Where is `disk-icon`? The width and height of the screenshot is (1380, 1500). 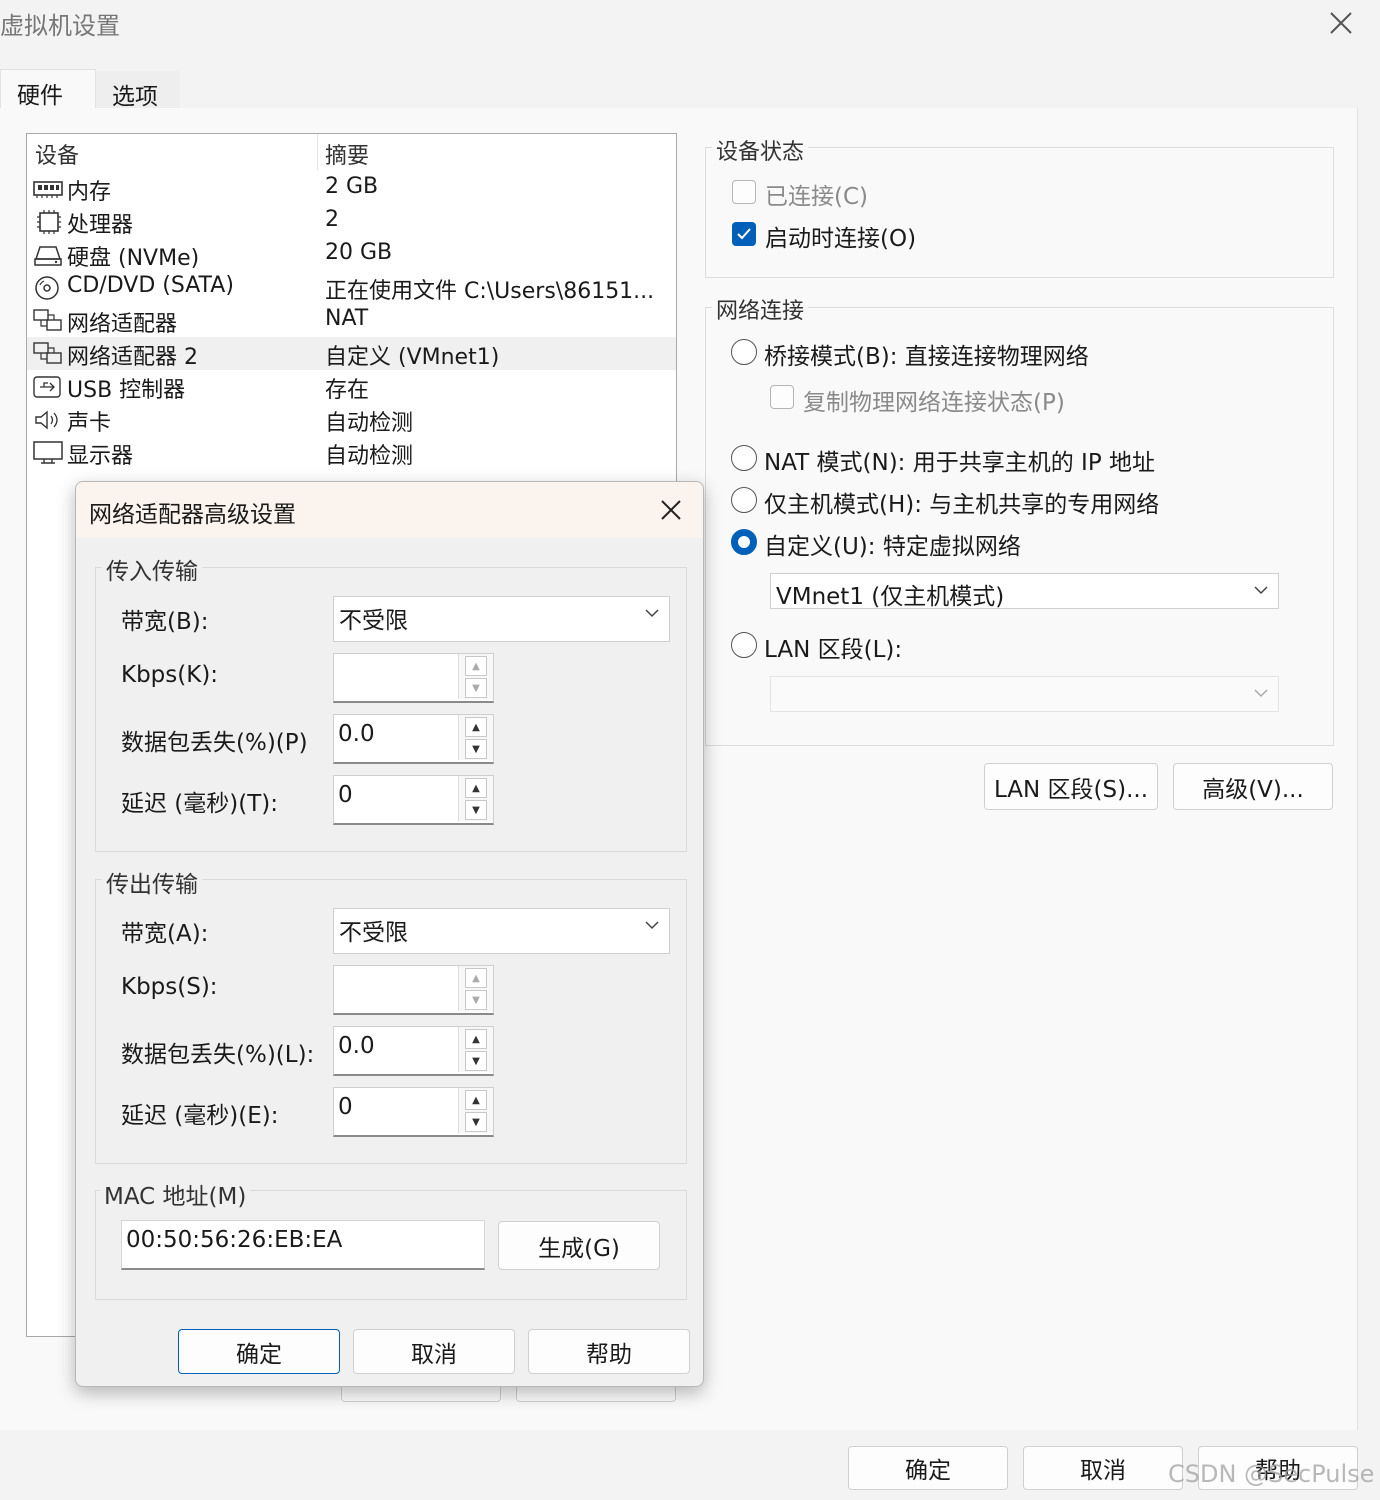 disk-icon is located at coordinates (48, 256).